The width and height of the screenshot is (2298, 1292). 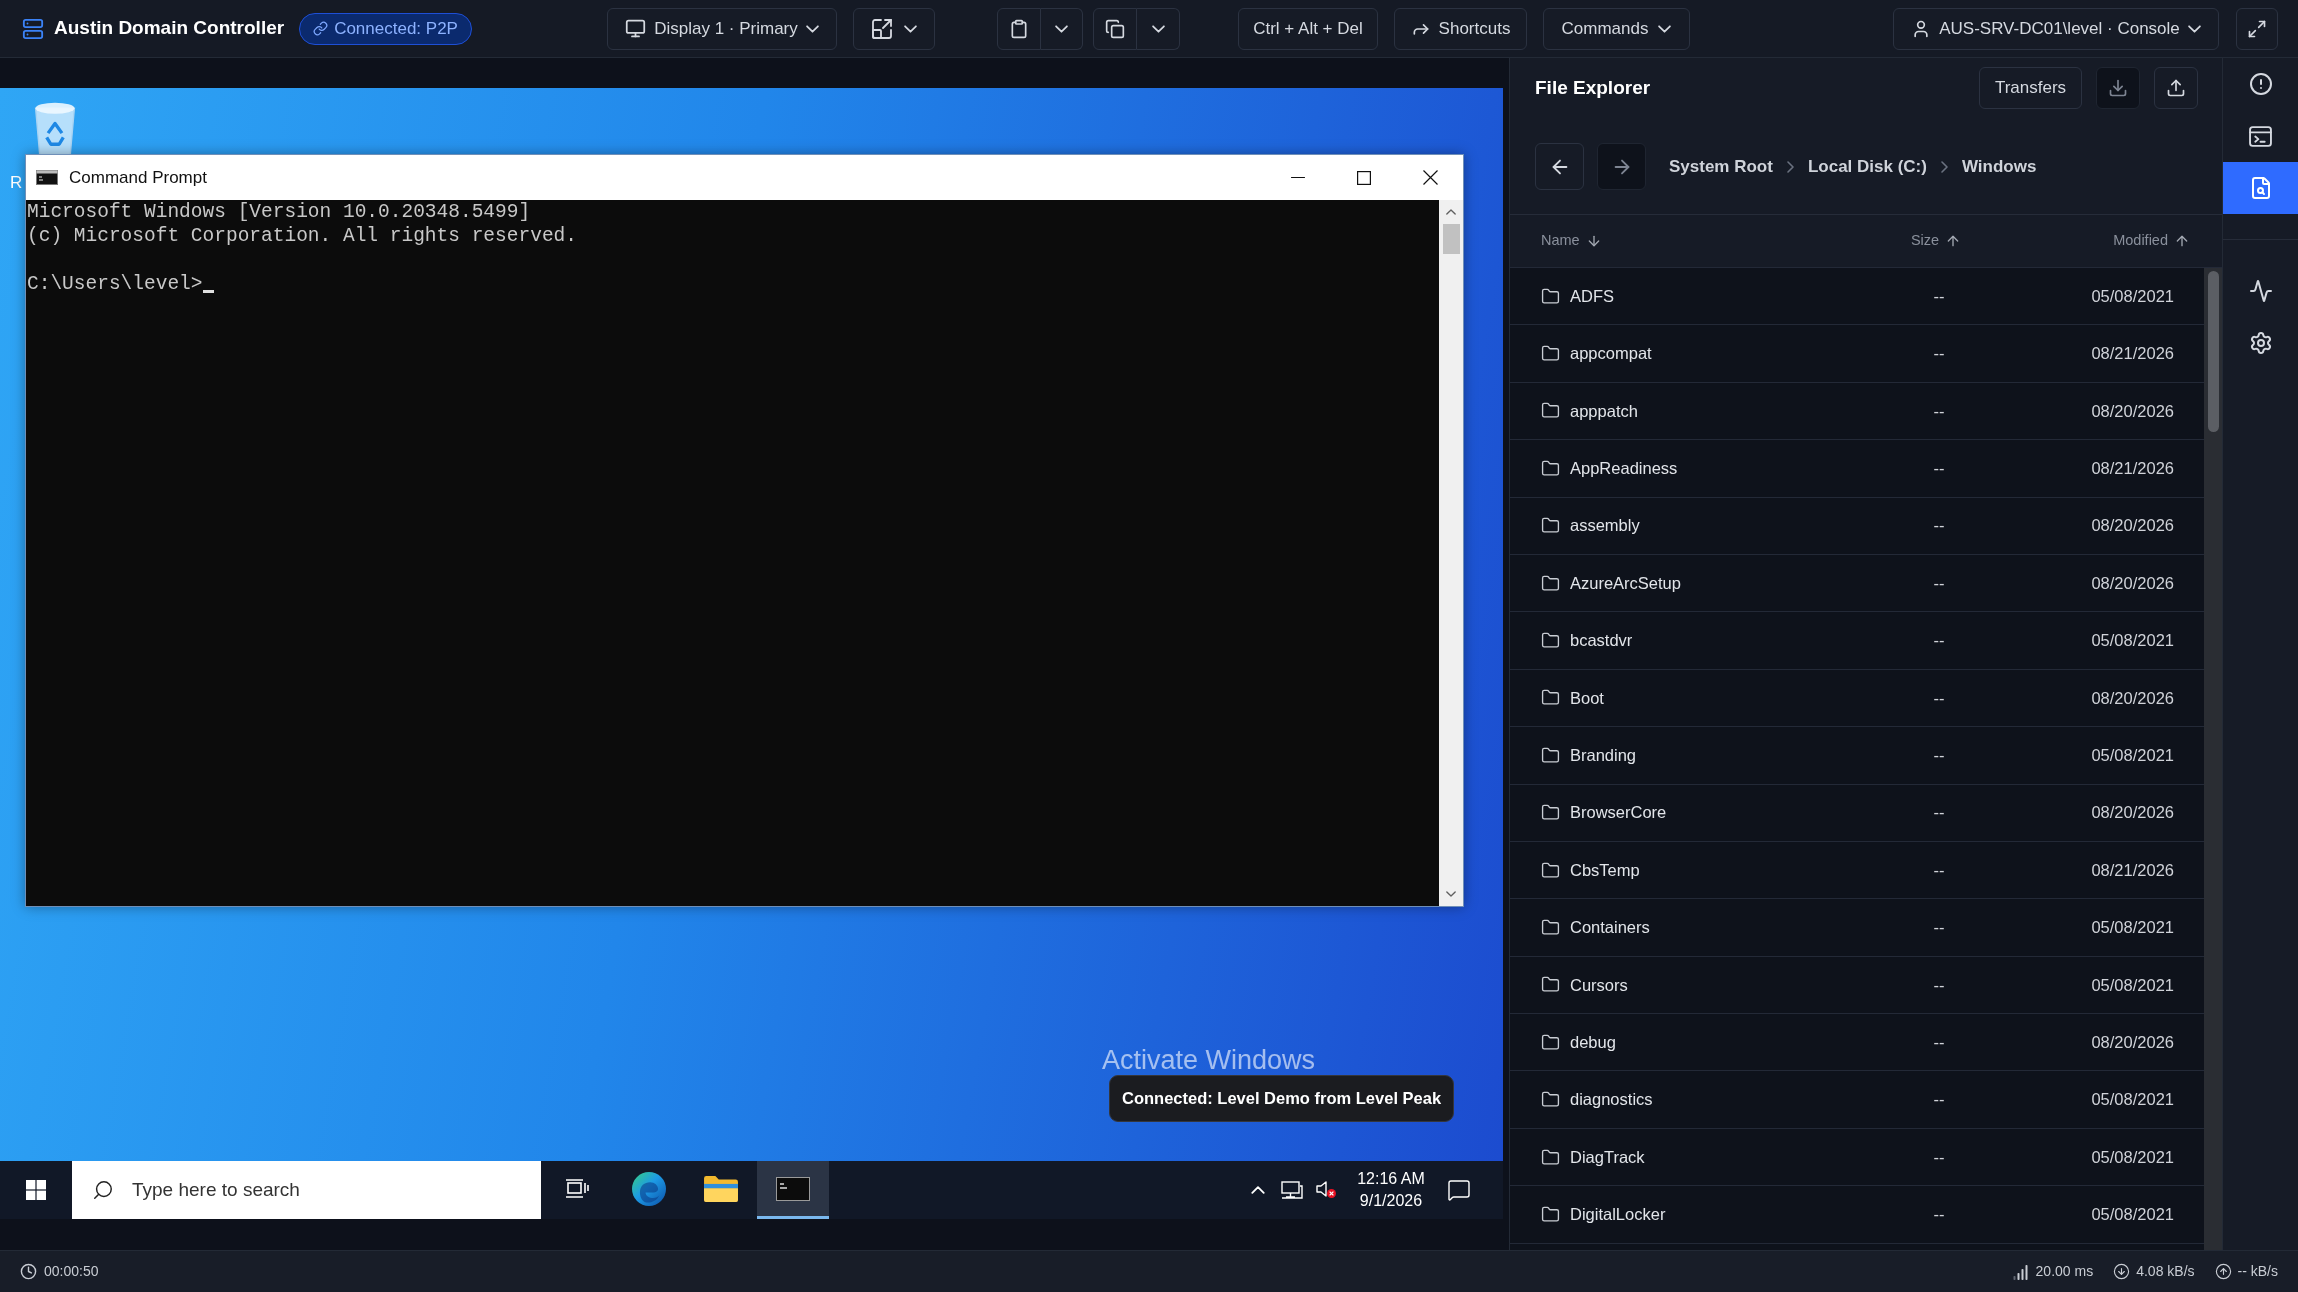 I want to click on file-row: appcompat -- 08/21/2026, so click(x=1857, y=354).